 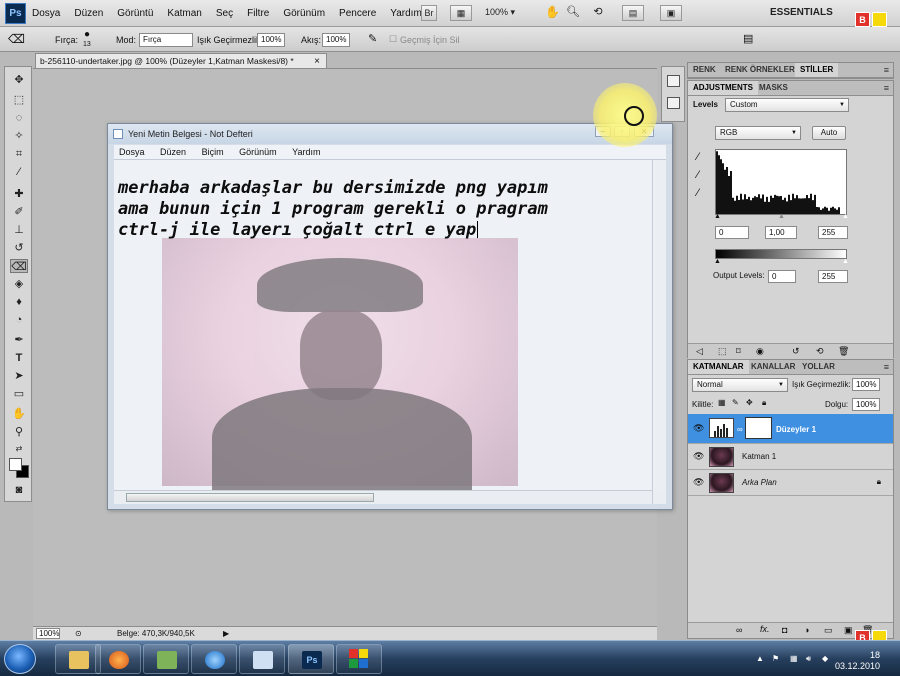 I want to click on color-panel-menu-icon: ≡, so click(x=886, y=70).